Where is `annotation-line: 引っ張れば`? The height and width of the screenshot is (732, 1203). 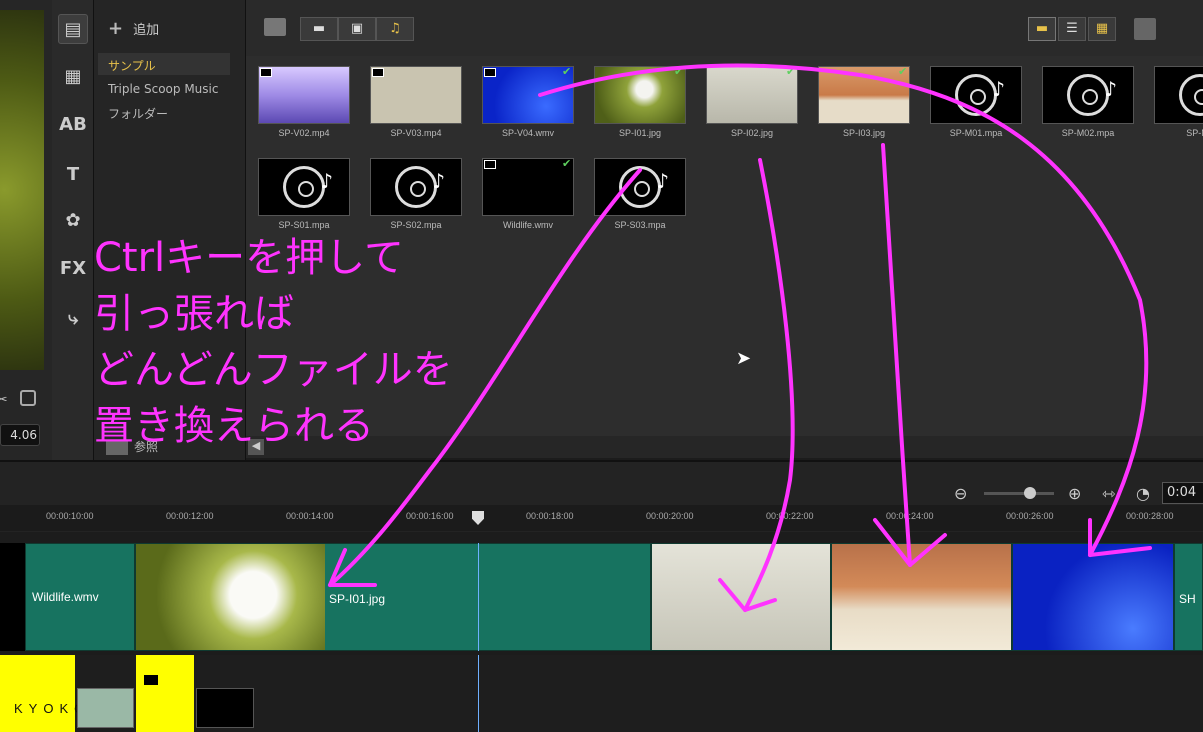 annotation-line: 引っ張れば is located at coordinates (194, 314).